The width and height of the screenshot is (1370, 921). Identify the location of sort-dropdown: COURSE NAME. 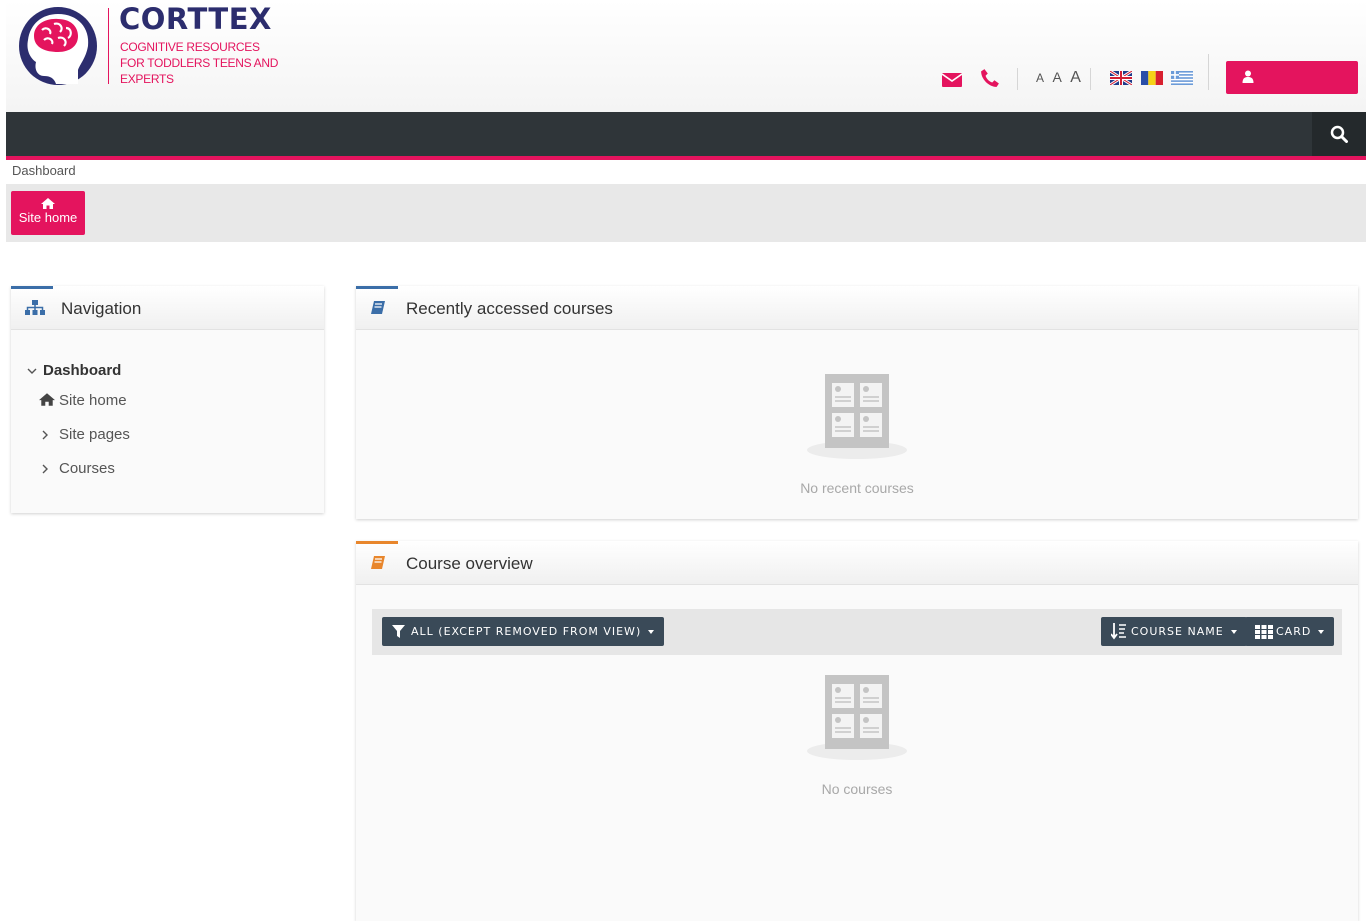
(1174, 631).